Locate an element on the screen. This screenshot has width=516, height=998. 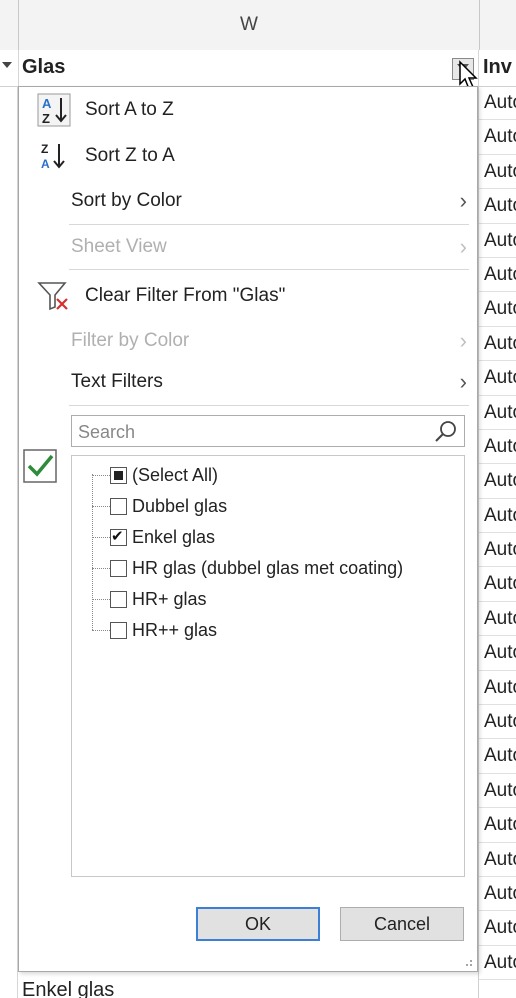
menu-filter-by-color: Filter by Color › is located at coordinates (248, 341).